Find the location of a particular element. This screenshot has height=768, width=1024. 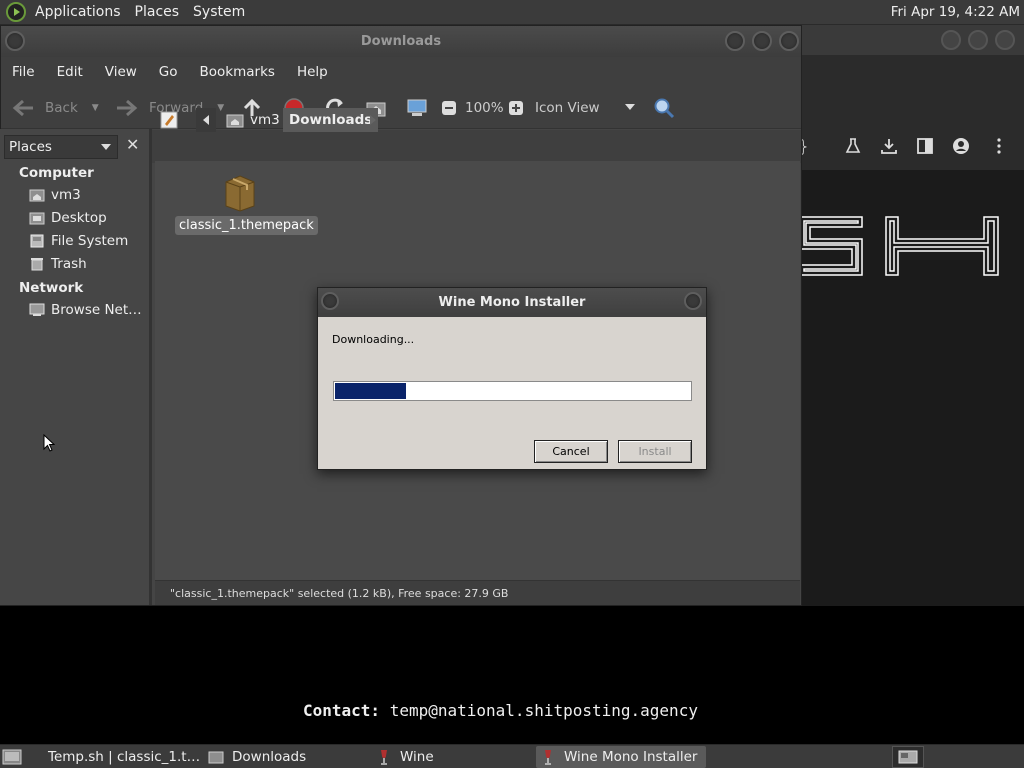

workspace-switcher is located at coordinates (908, 757).